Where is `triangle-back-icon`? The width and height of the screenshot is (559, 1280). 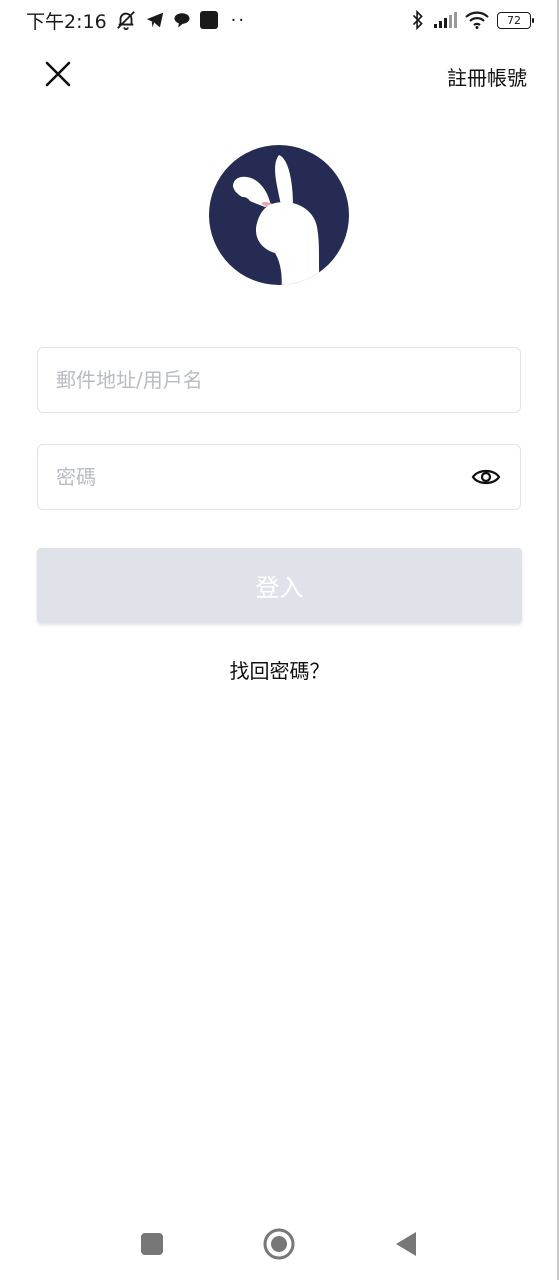
triangle-back-icon is located at coordinates (406, 1244).